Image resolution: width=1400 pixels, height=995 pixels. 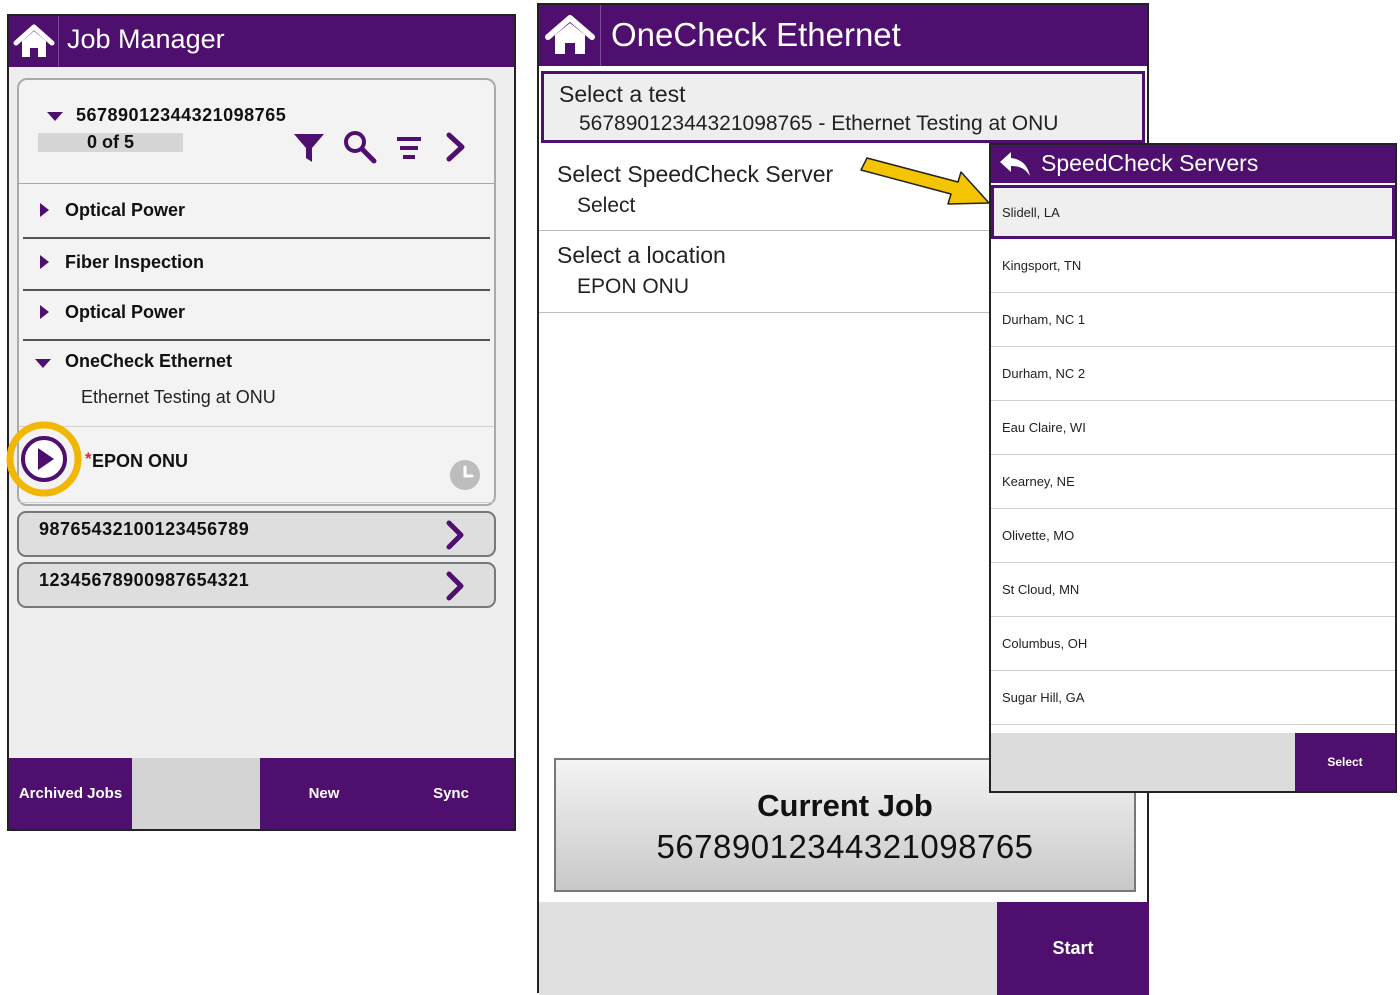 What do you see at coordinates (1150, 163) in the screenshot?
I see `dialog-title: SpeedCheck Servers` at bounding box center [1150, 163].